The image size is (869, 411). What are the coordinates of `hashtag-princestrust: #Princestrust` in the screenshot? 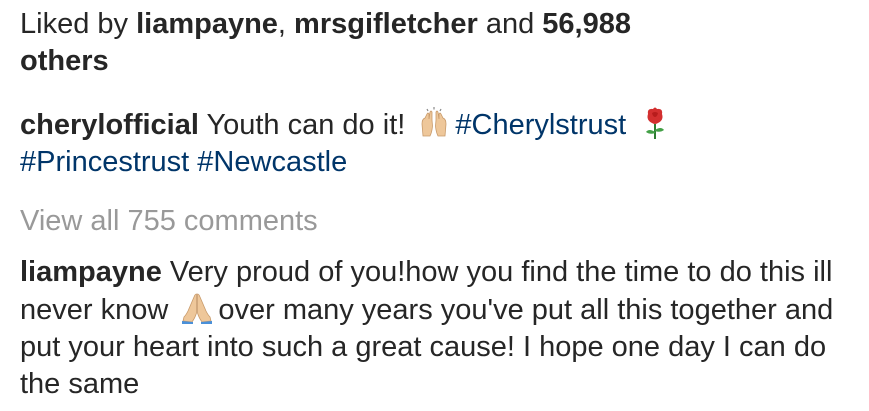 It's located at (104, 162).